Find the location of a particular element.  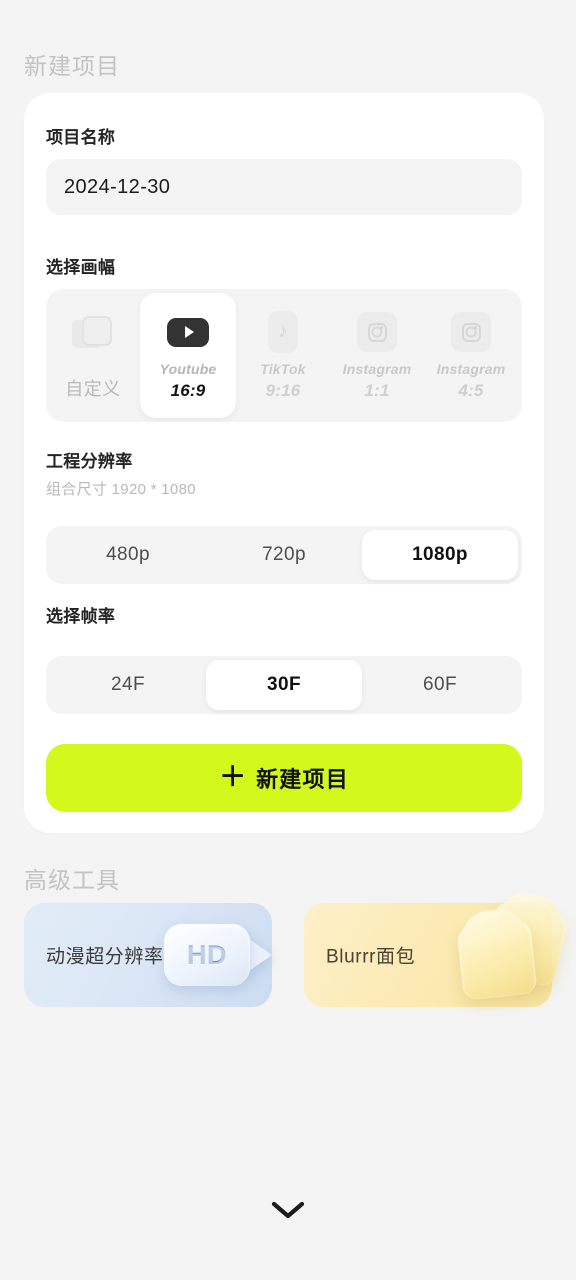

aspect-option-brand: Youtube is located at coordinates (188, 369).